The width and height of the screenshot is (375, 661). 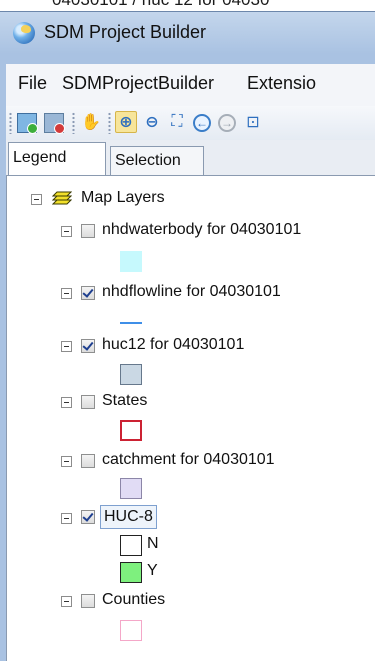 I want to click on category-label-n: N, so click(x=153, y=543).